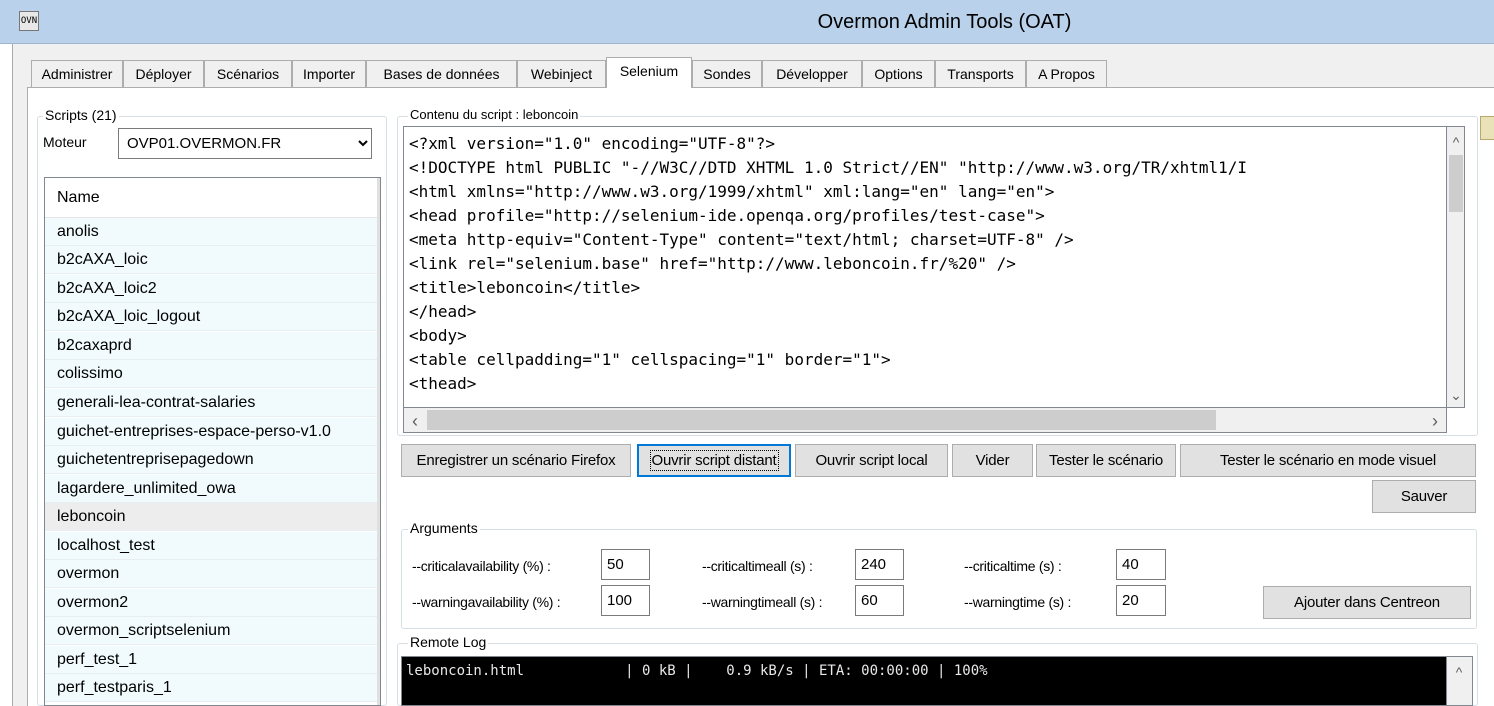 This screenshot has width=1494, height=706. Describe the element at coordinates (1106, 460) in the screenshot. I see `test-scenario-button: Tester le scénario` at that location.